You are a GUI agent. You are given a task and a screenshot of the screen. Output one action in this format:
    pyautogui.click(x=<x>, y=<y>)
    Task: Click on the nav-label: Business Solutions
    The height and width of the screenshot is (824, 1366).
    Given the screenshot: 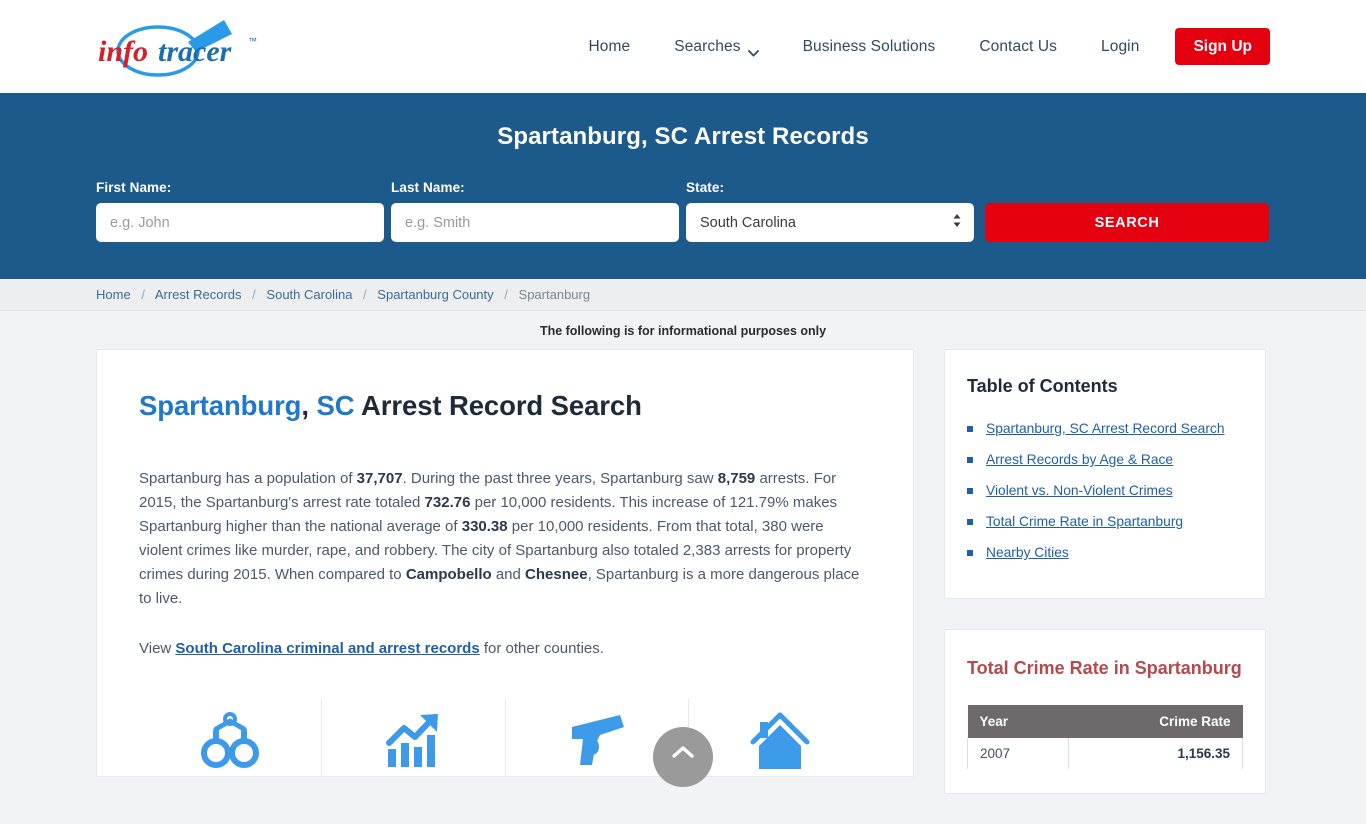 What is the action you would take?
    pyautogui.click(x=869, y=46)
    